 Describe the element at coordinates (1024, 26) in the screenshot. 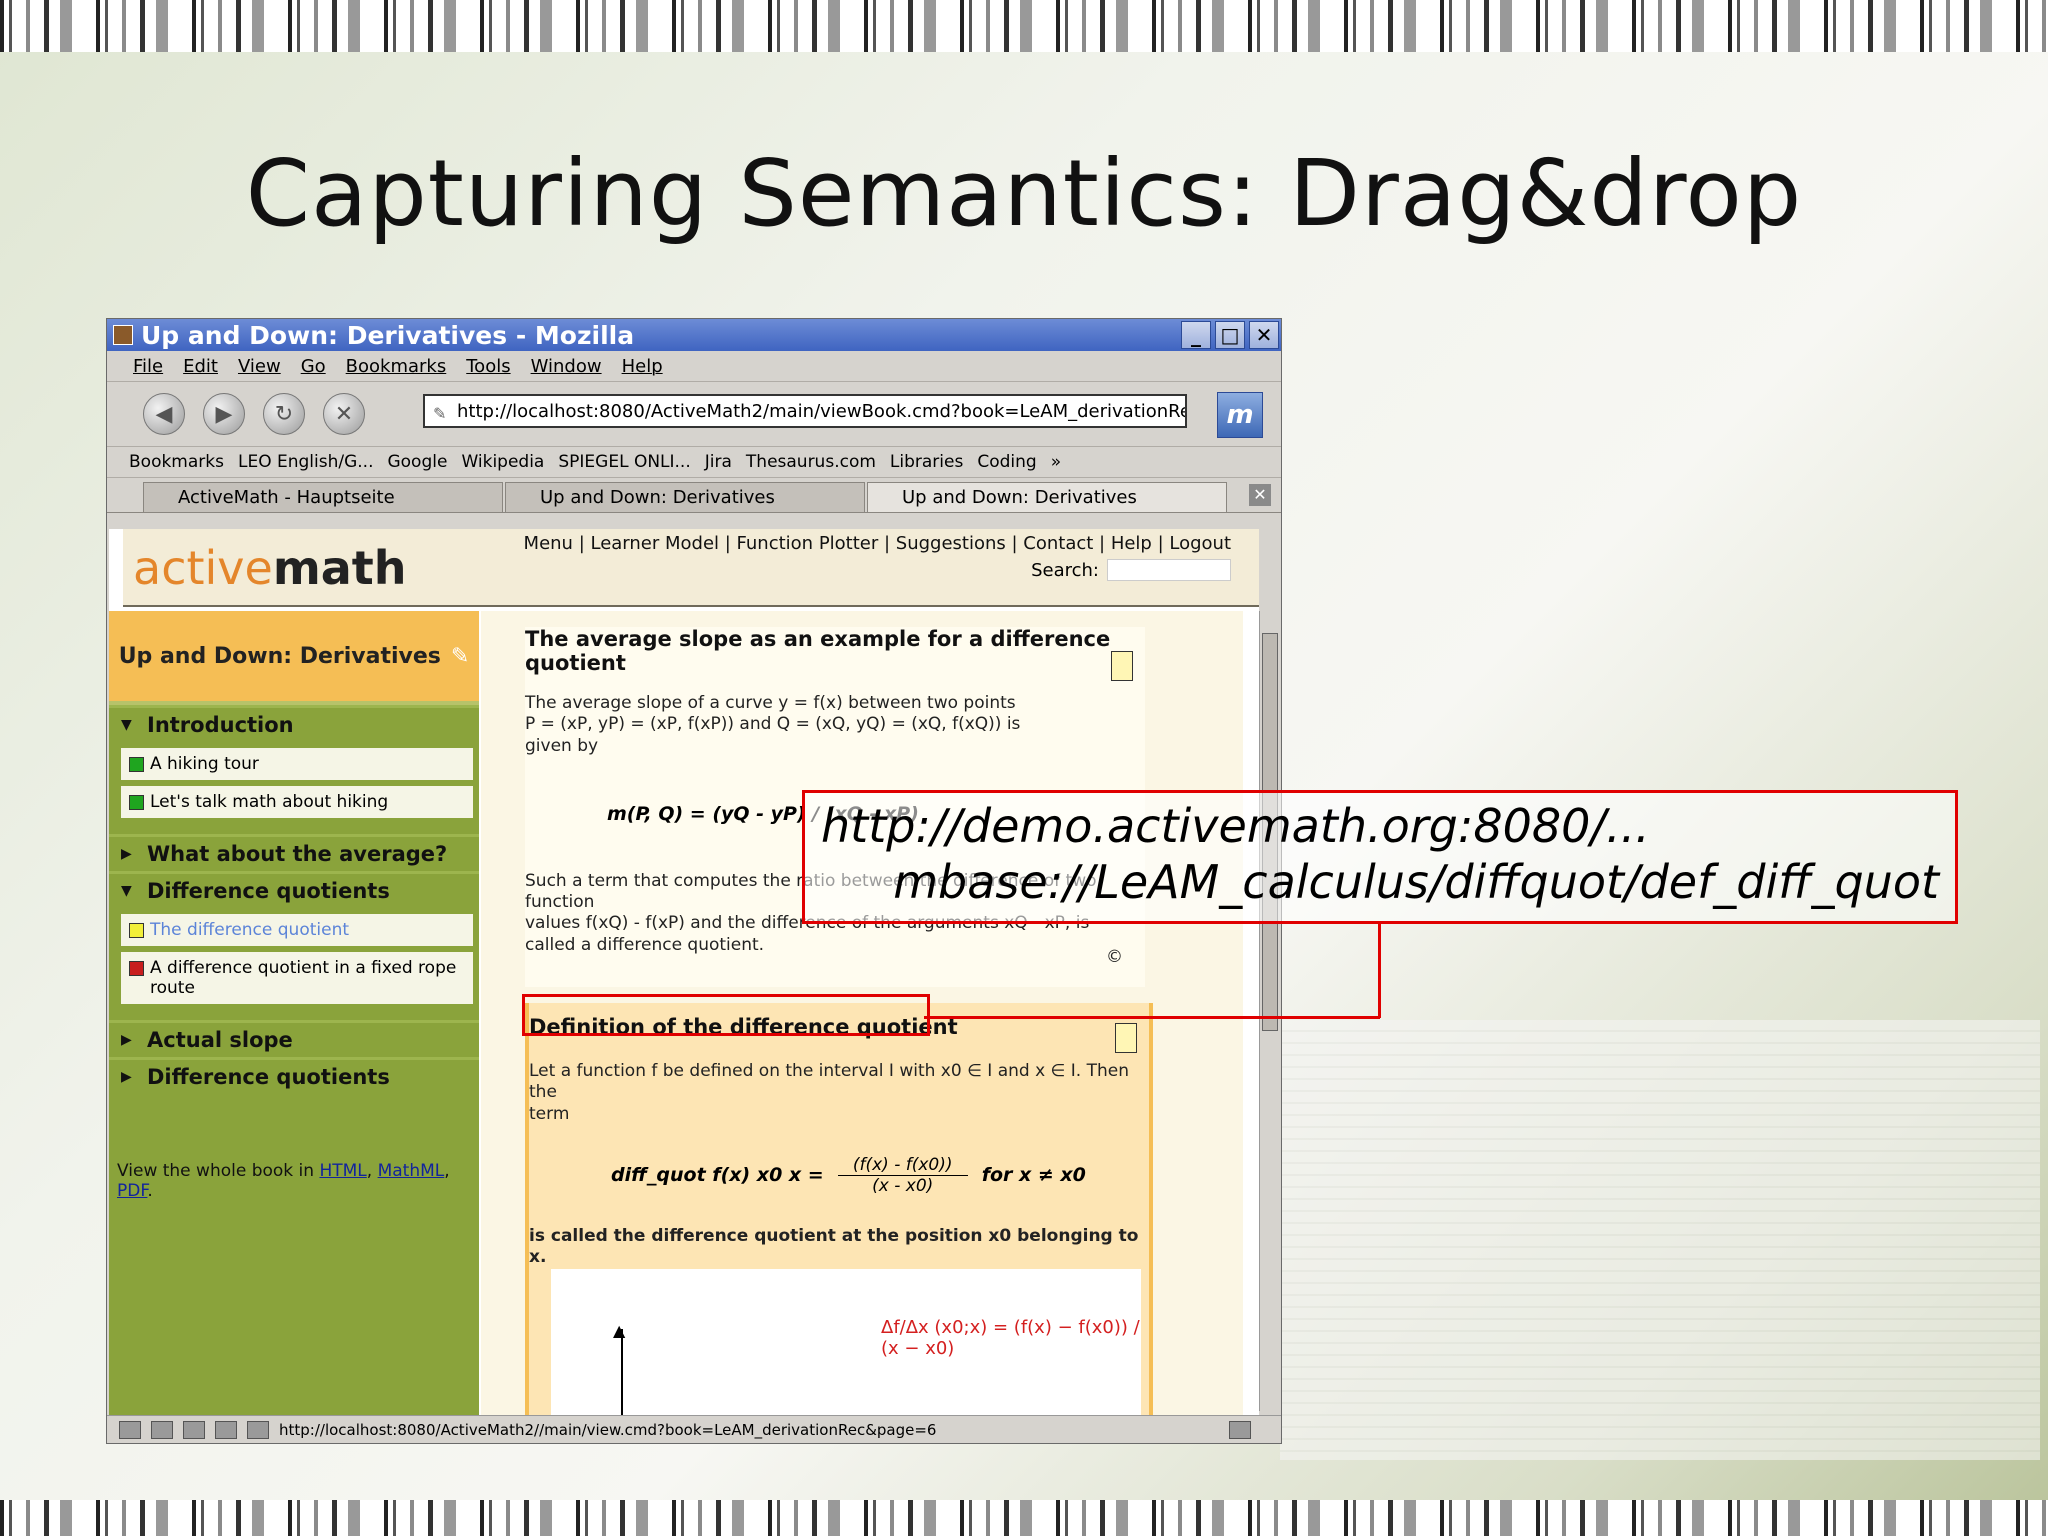

I see `decorative-stripe-top` at that location.